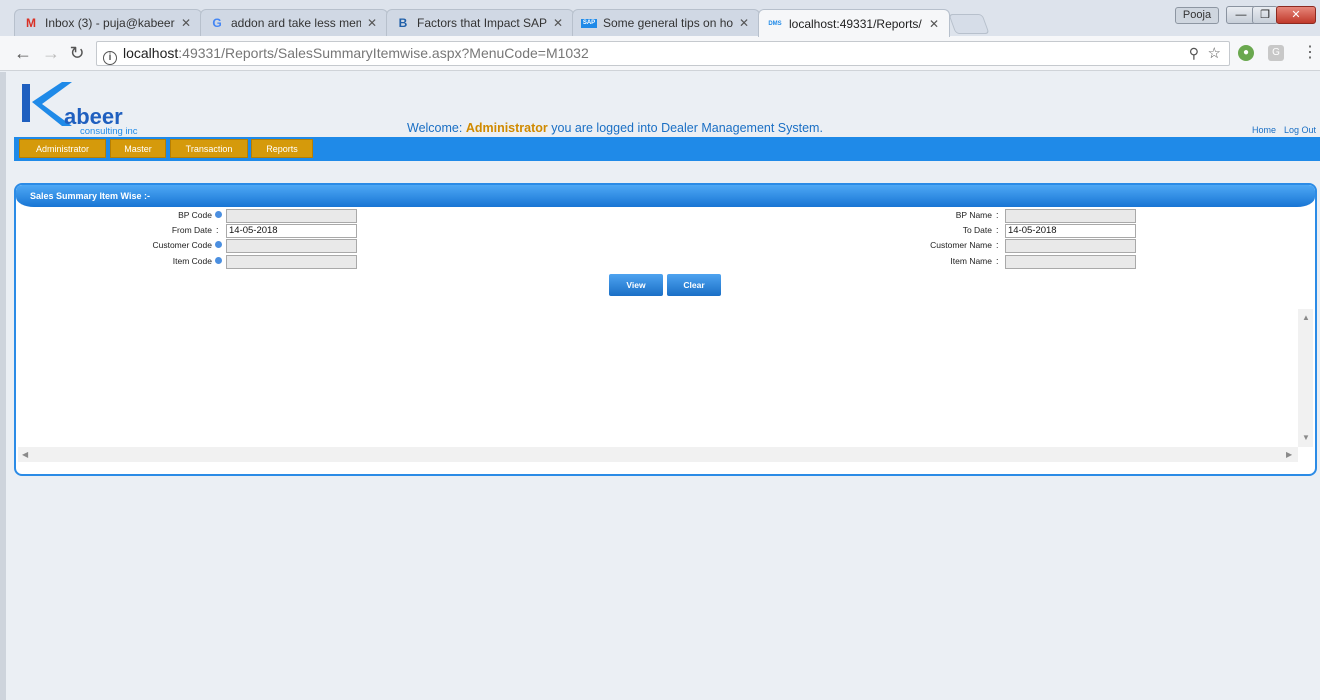 This screenshot has height=700, width=1320. I want to click on to-date-field: 14-05-2018, so click(1070, 231).